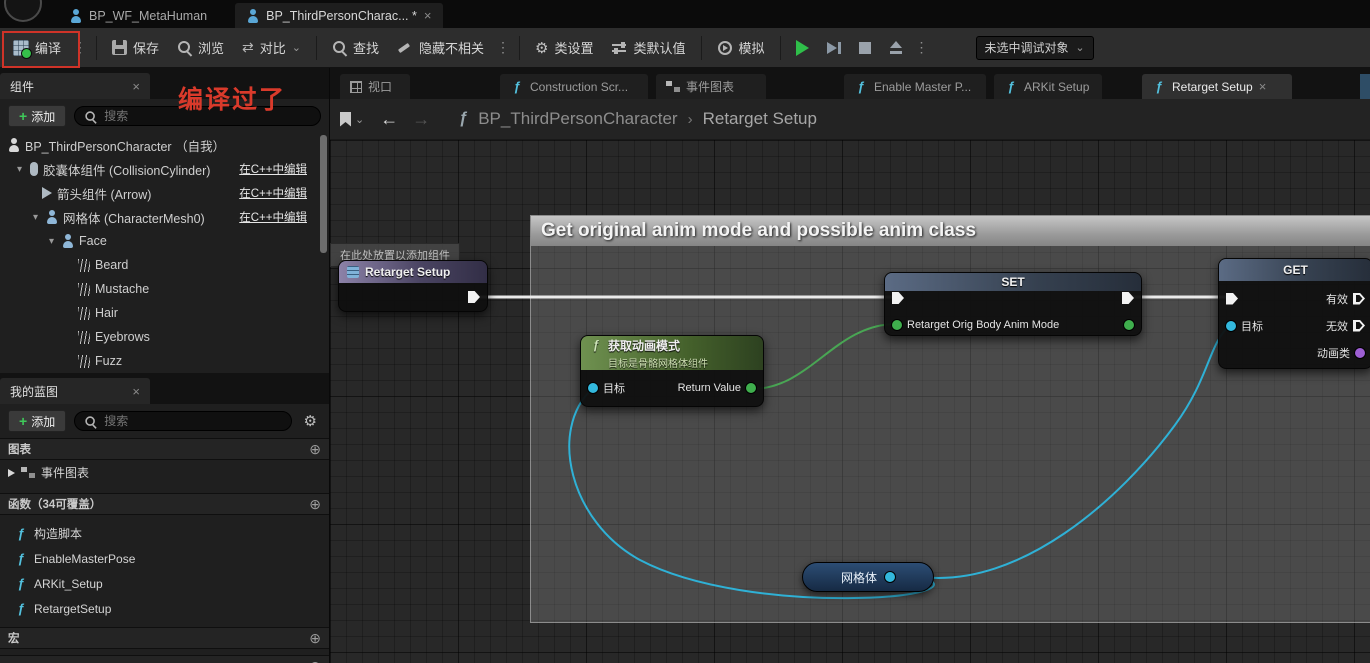 This screenshot has height=663, width=1370. Describe the element at coordinates (164, 558) in the screenshot. I see `function-item-enablemasterpose: ƒ EnableMasterPose` at that location.